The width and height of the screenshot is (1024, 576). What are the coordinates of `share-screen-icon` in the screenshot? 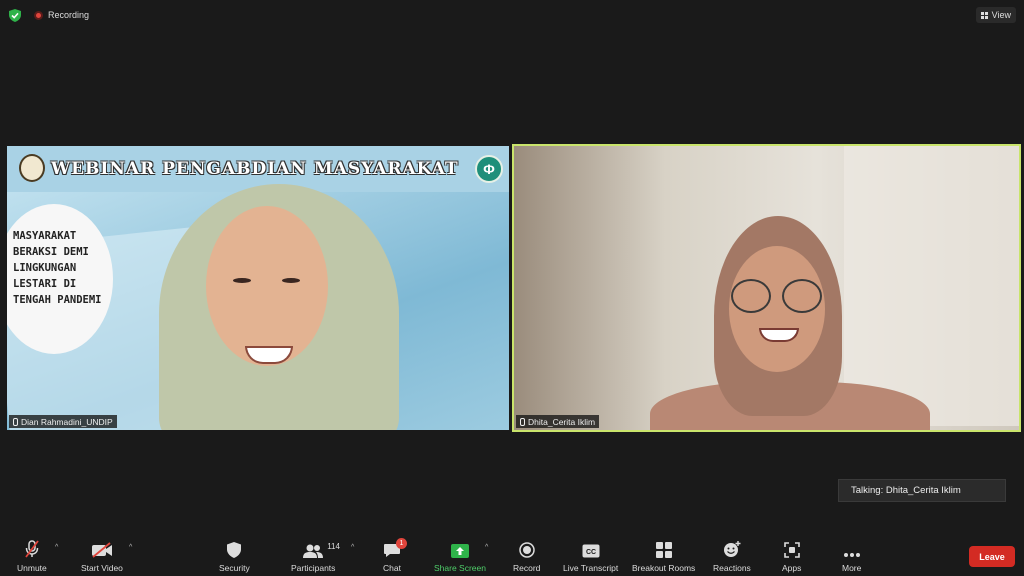 It's located at (459, 551).